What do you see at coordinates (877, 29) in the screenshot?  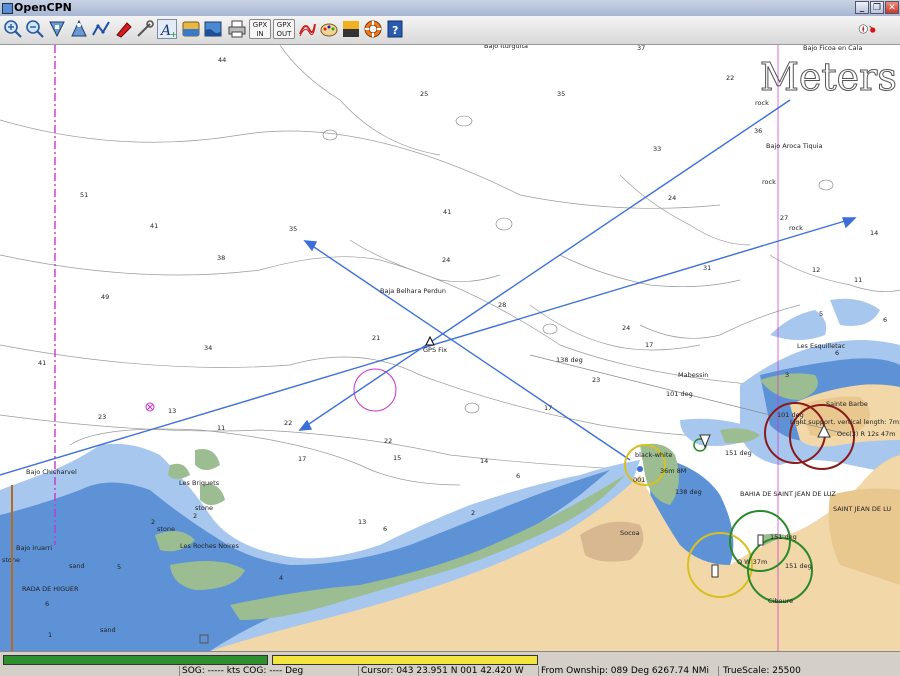 I see `ais-alert-button` at bounding box center [877, 29].